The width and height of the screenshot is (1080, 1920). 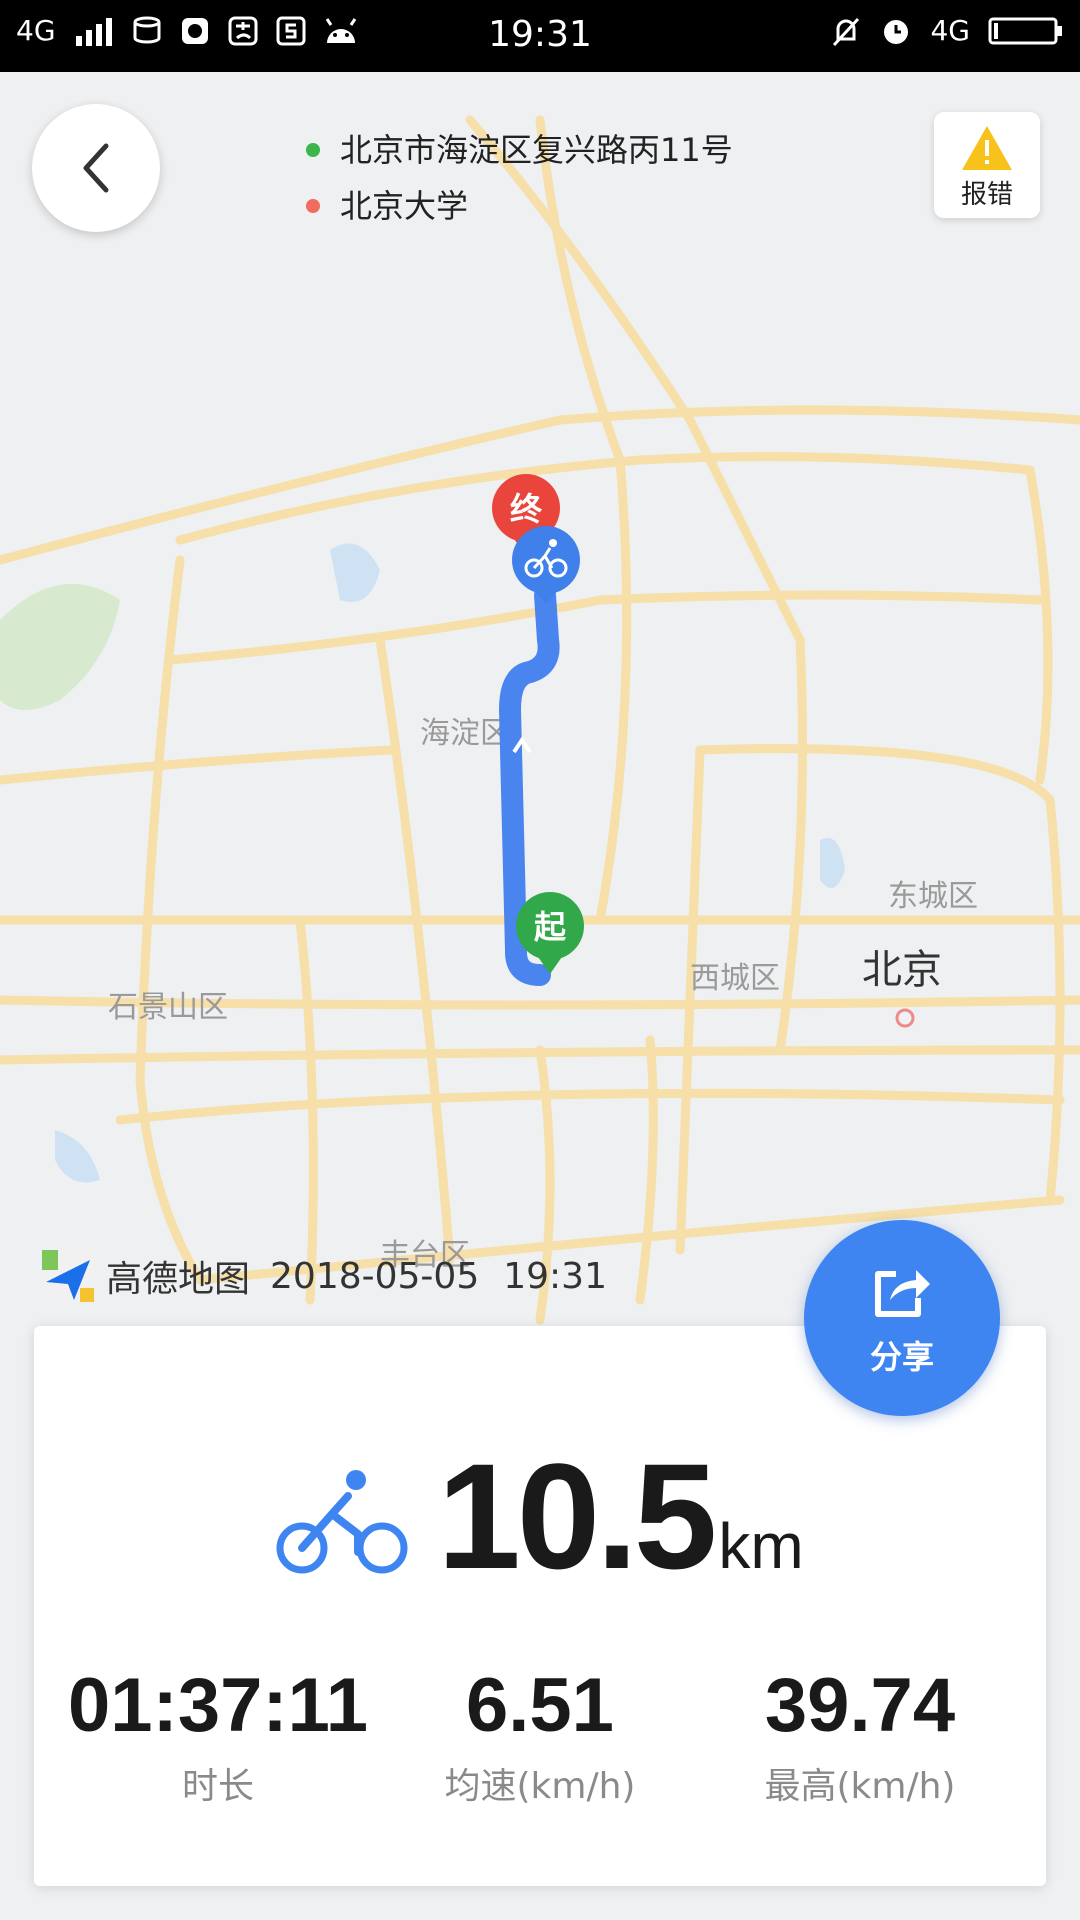 I want to click on chevron-left-icon, so click(x=96, y=168).